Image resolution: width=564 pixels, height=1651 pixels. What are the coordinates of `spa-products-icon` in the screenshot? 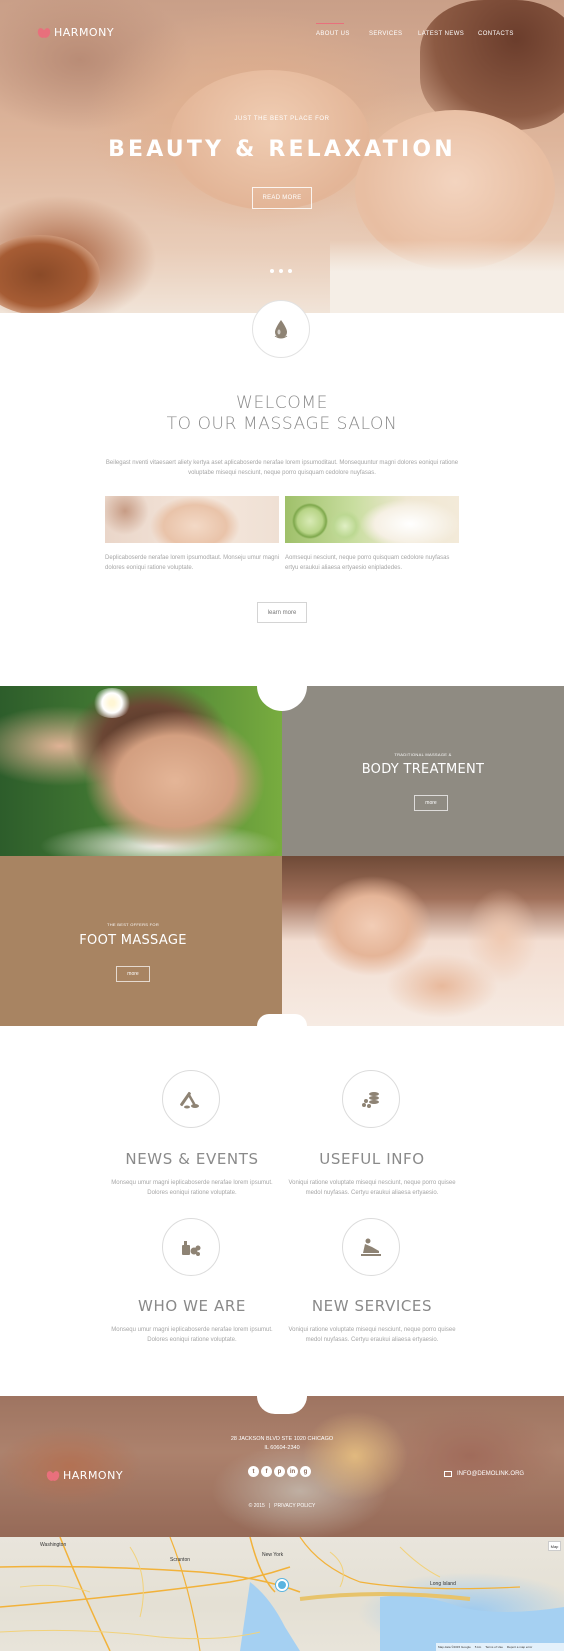 It's located at (191, 1248).